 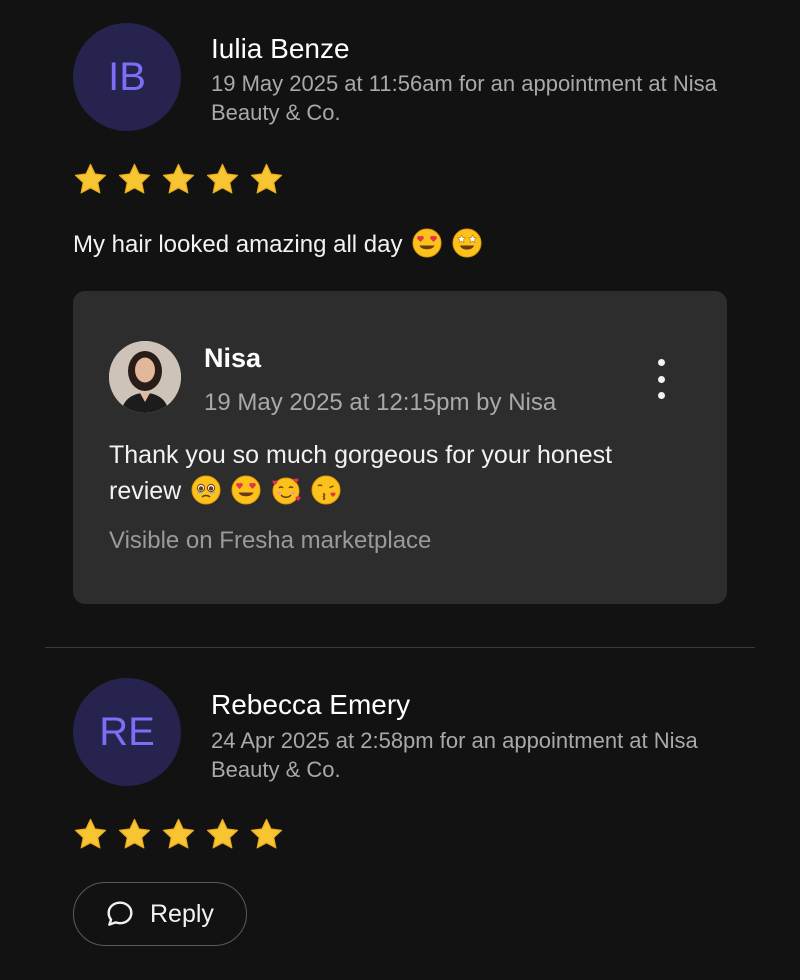 I want to click on more-options-button, so click(x=661, y=379).